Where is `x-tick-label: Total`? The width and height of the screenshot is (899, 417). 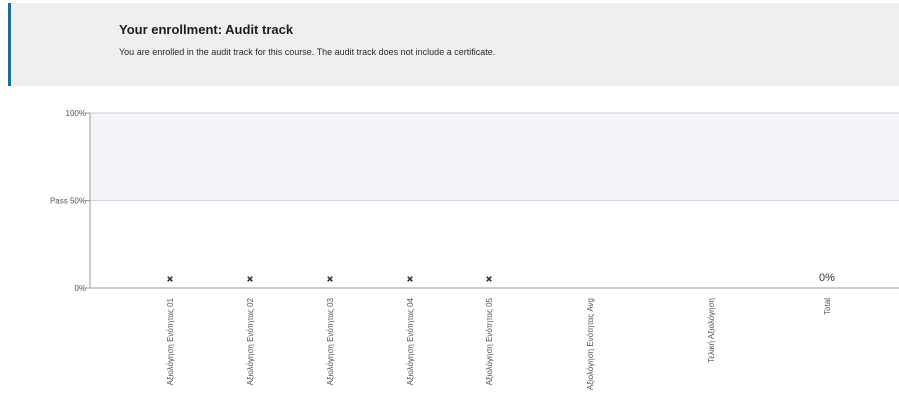
x-tick-label: Total is located at coordinates (827, 306).